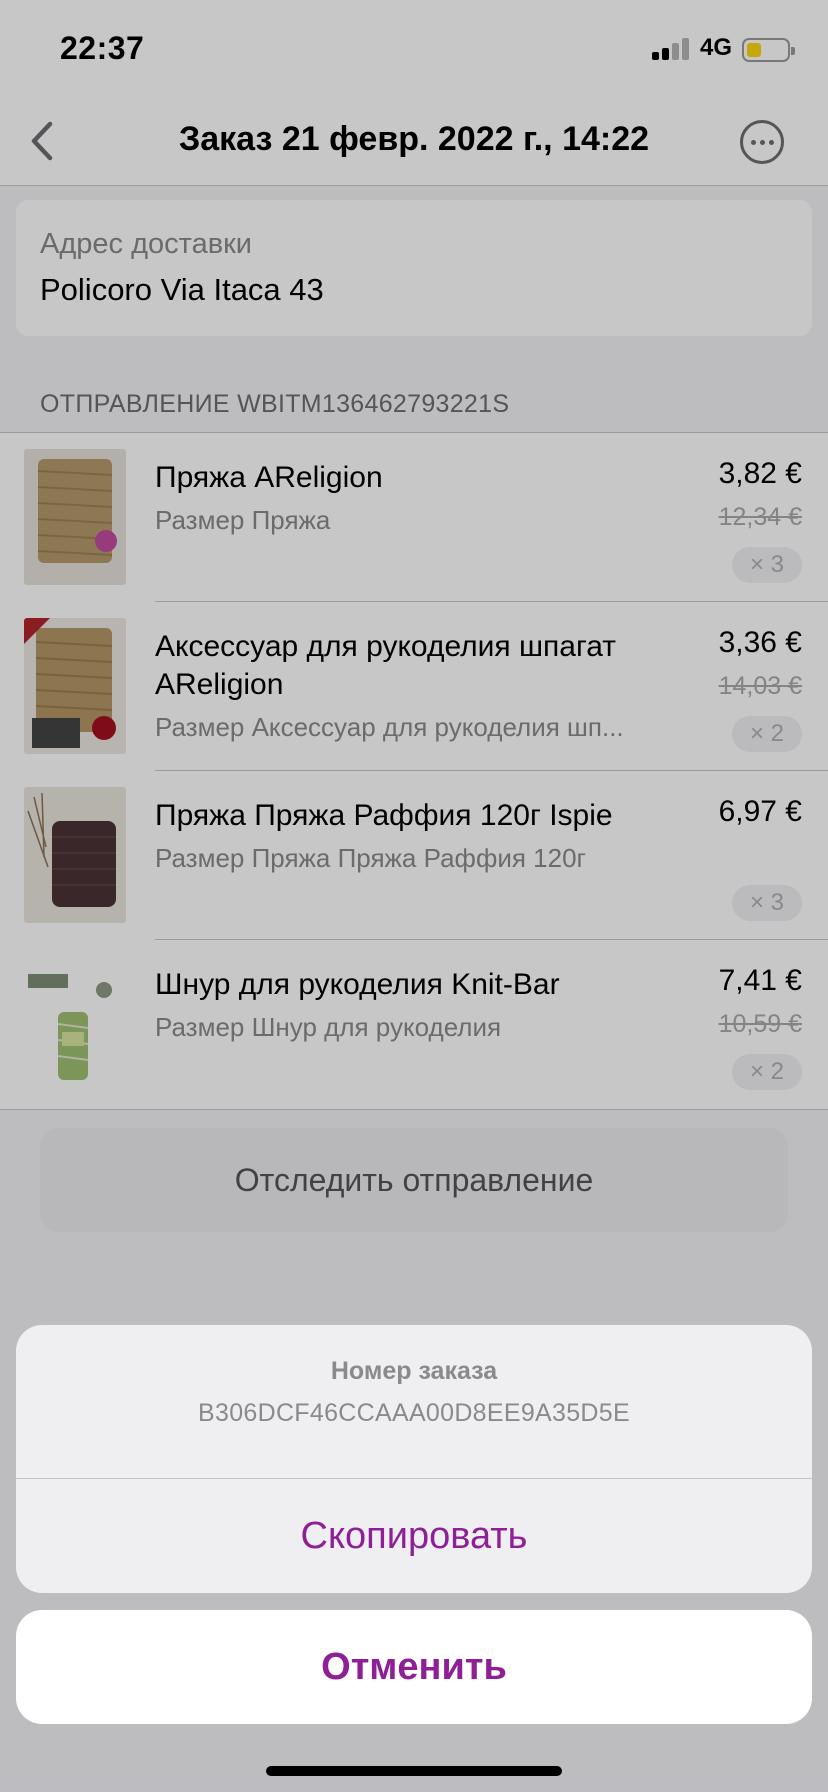 This screenshot has width=828, height=1792. I want to click on order-number-value: B306DCF46CCAAA00D8EE9A35D5E, so click(414, 1413).